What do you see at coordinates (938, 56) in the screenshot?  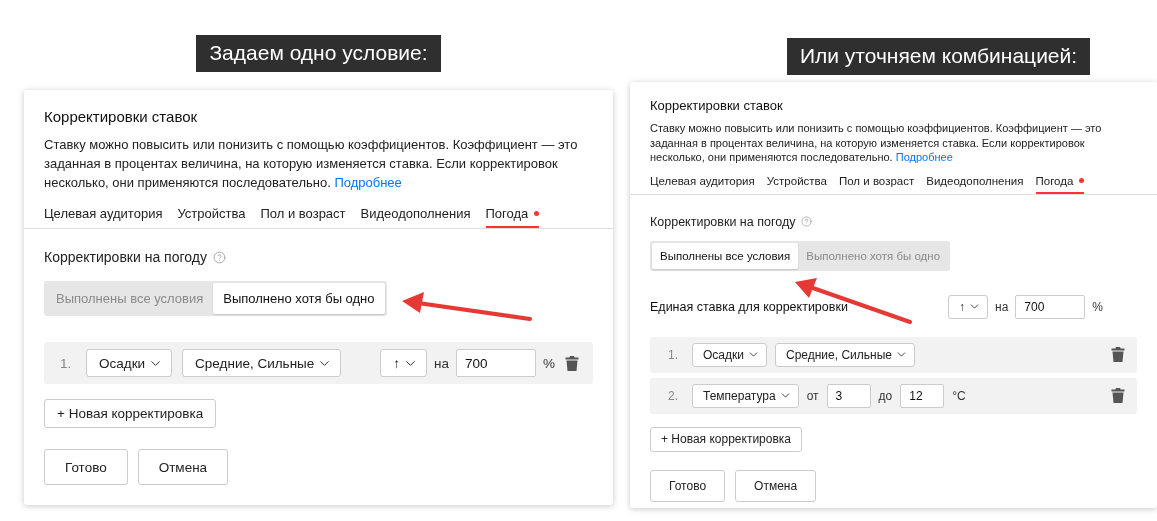 I see `caption-label: Или уточняем комбинацией:` at bounding box center [938, 56].